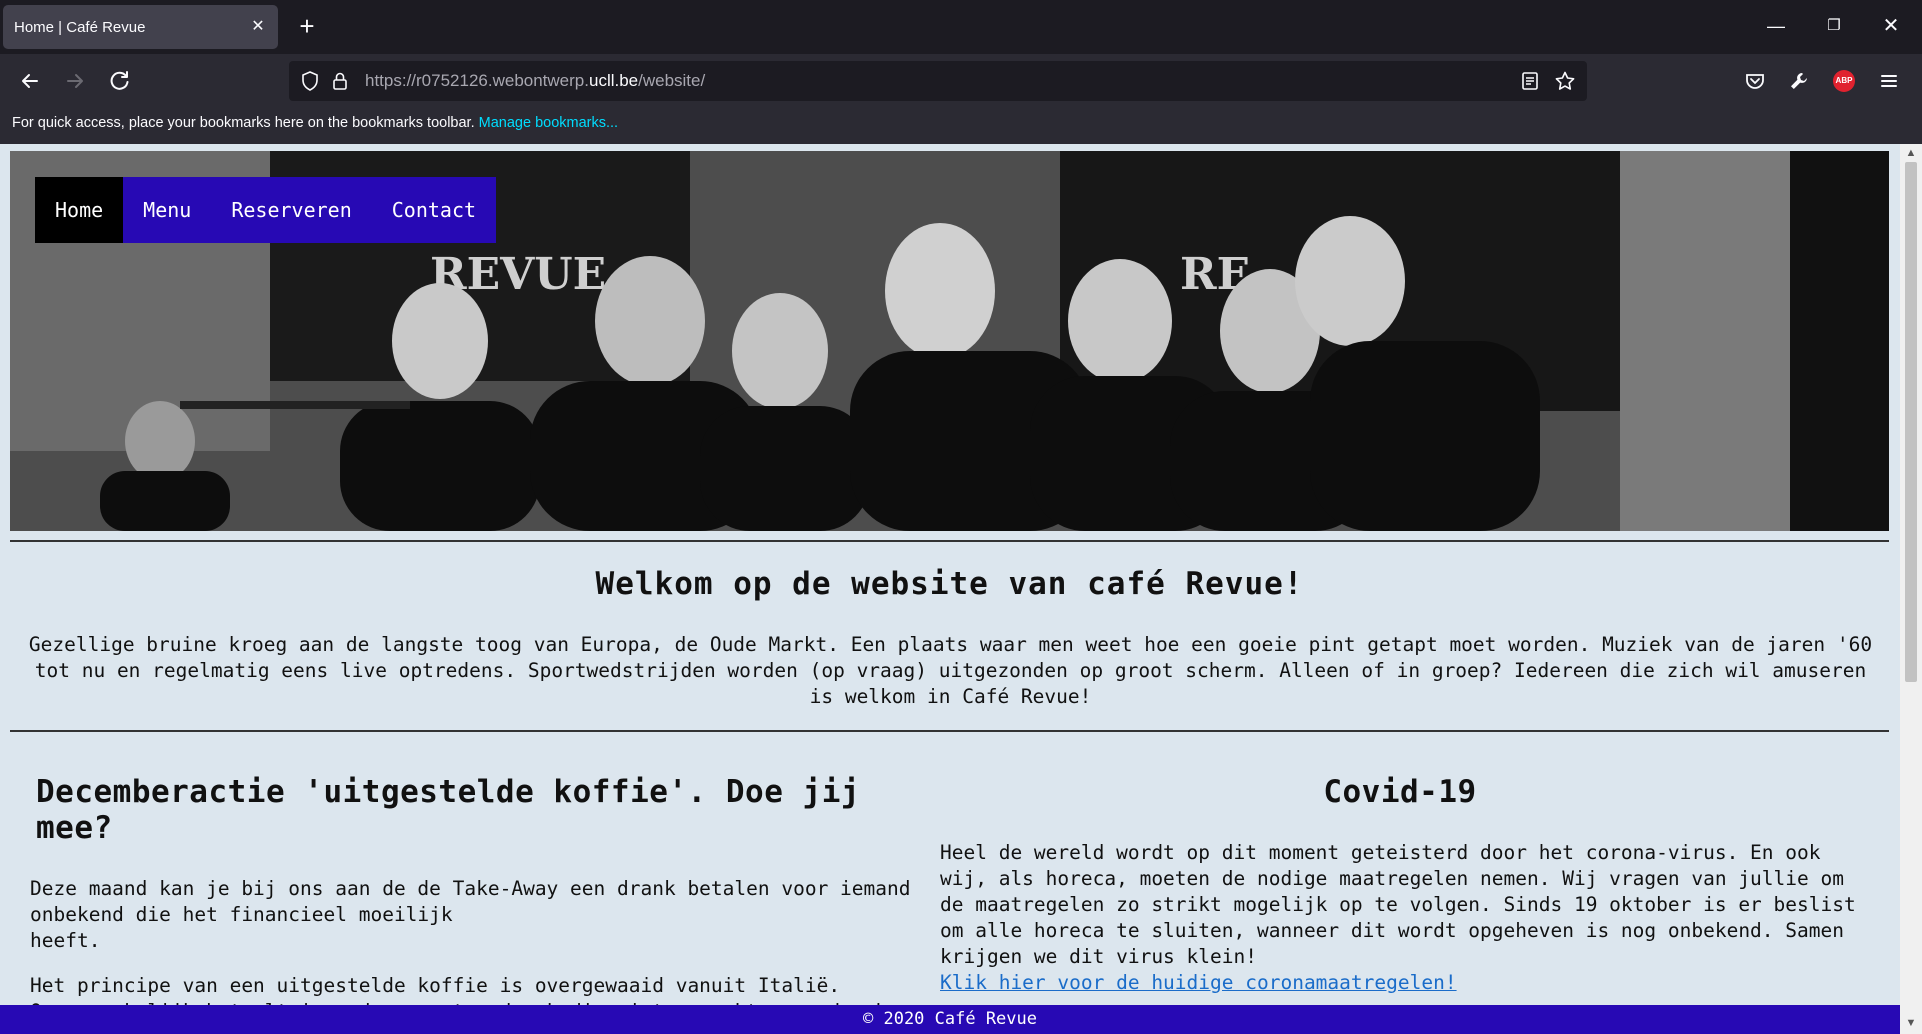  What do you see at coordinates (672, 80) in the screenshot?
I see `url-path: /website/` at bounding box center [672, 80].